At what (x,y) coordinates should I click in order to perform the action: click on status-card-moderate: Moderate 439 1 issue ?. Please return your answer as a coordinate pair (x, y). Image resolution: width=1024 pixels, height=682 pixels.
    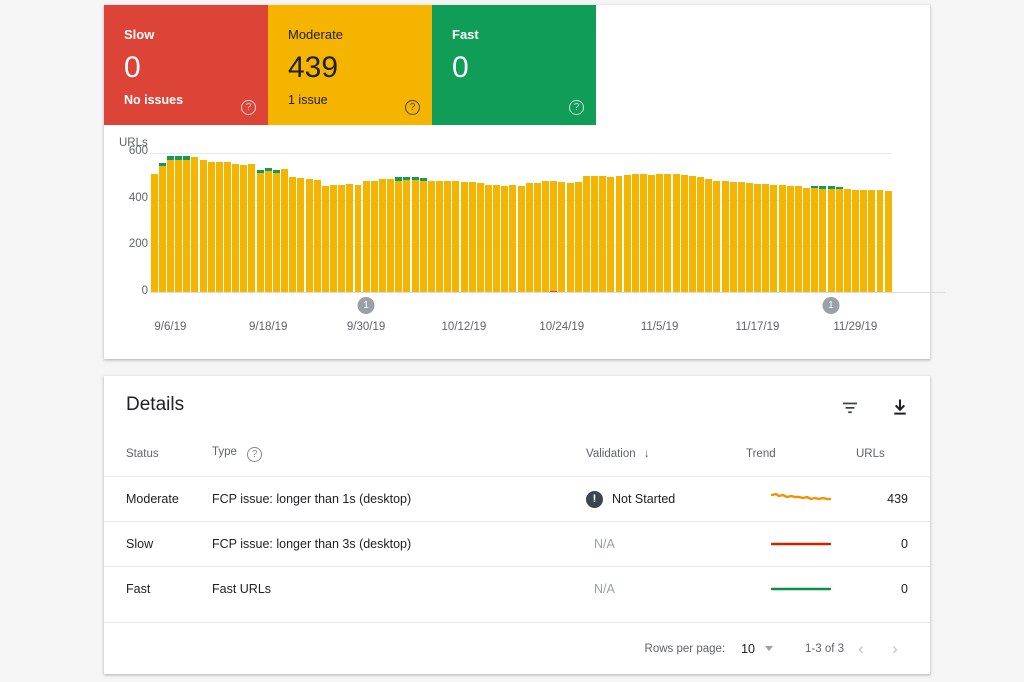
    Looking at the image, I should click on (350, 65).